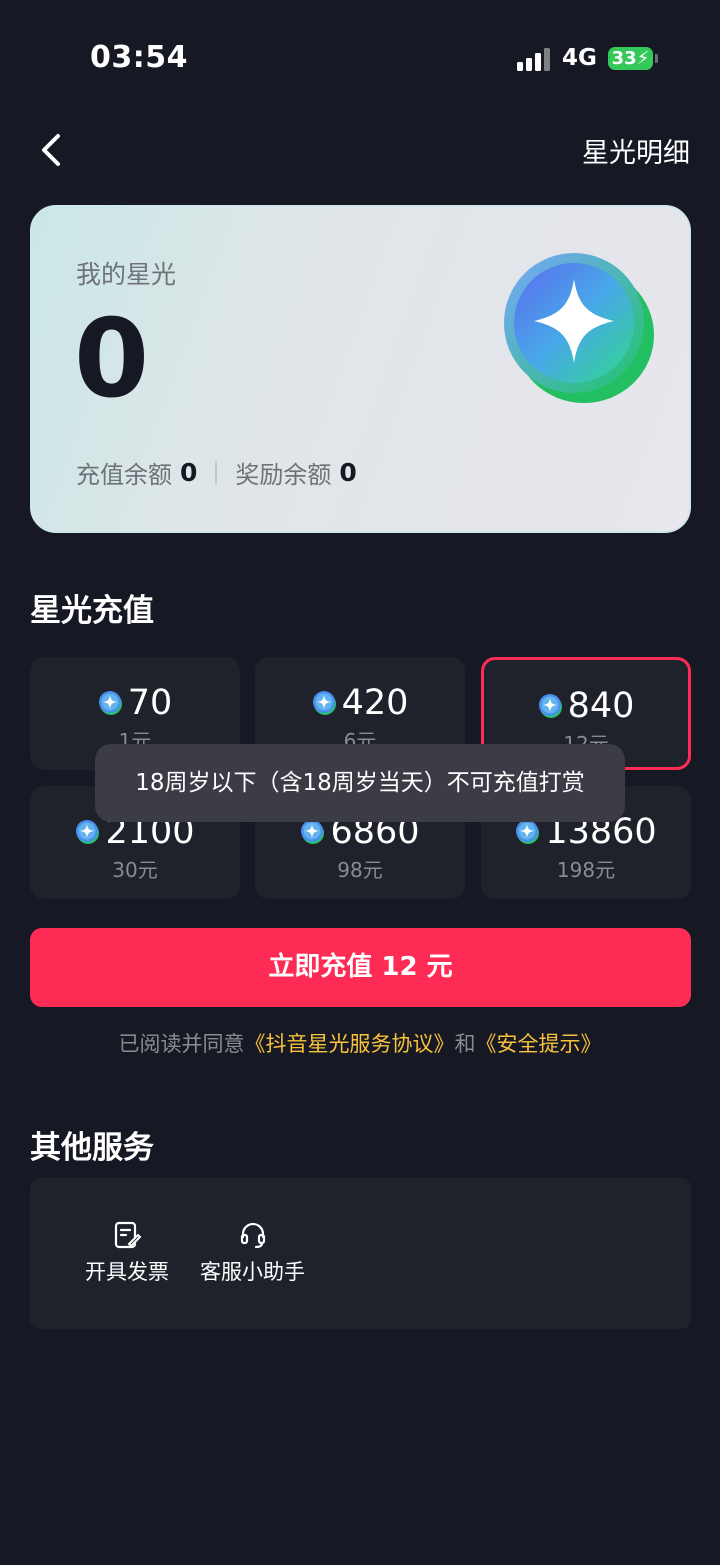 The image size is (720, 1565). What do you see at coordinates (539, 1044) in the screenshot?
I see `safety-tips-link: 《安全提示》` at bounding box center [539, 1044].